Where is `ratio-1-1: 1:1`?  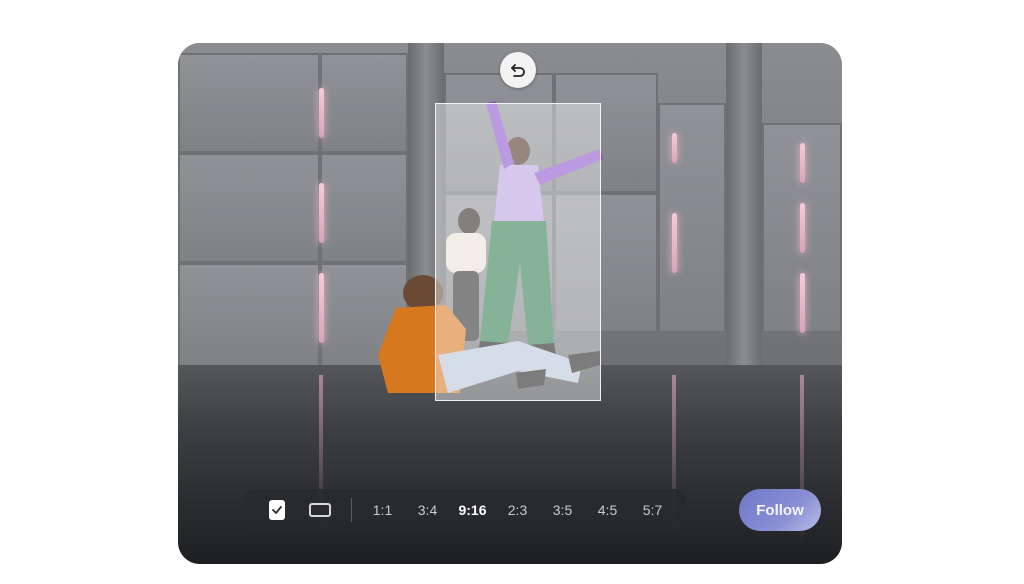
ratio-1-1: 1:1 is located at coordinates (382, 510).